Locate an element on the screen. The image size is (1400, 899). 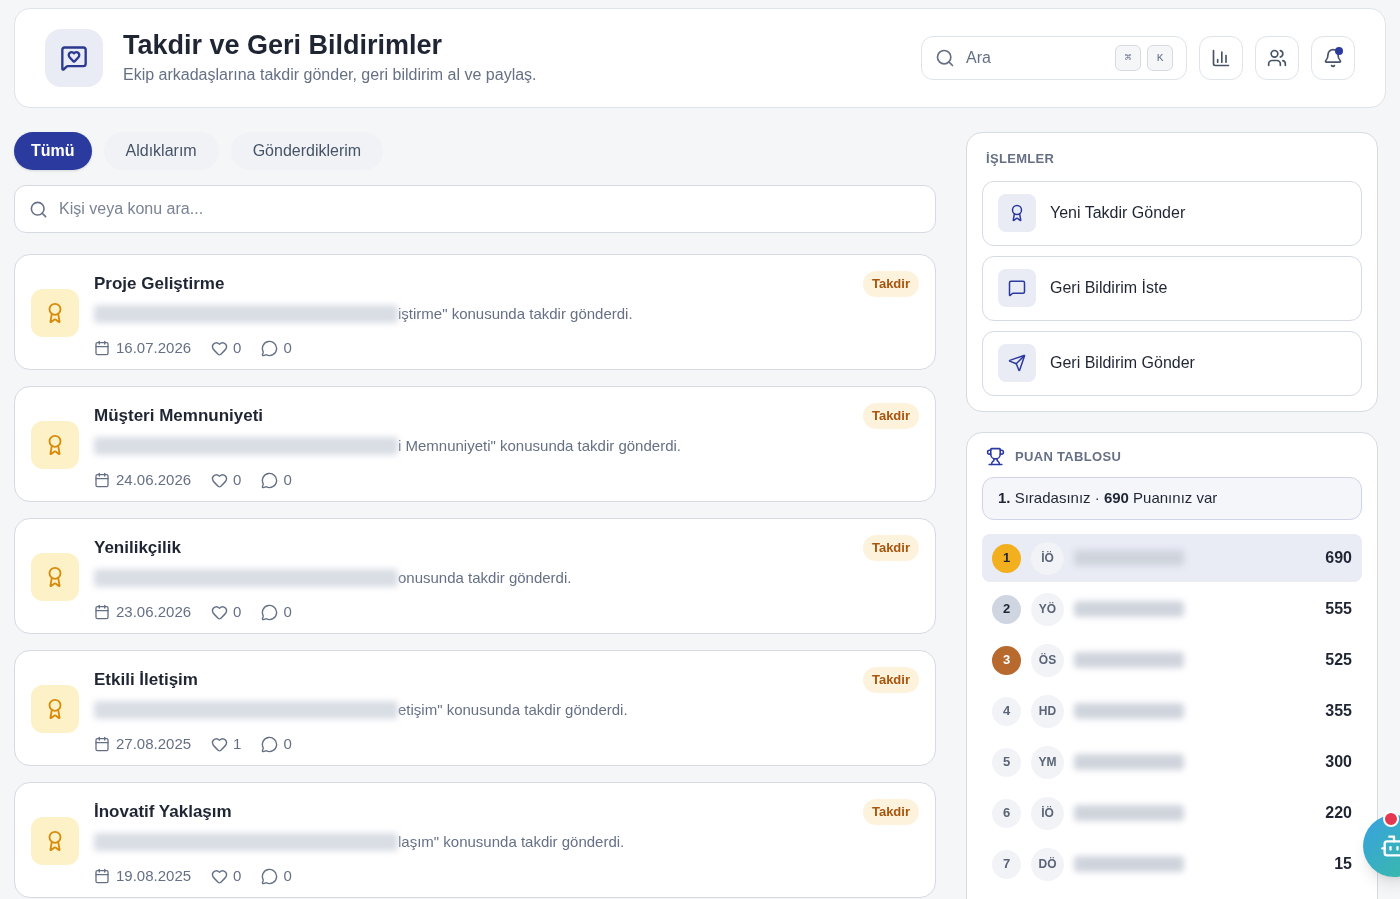
action-button: Geri Bildirim Gönder is located at coordinates (1172, 363).